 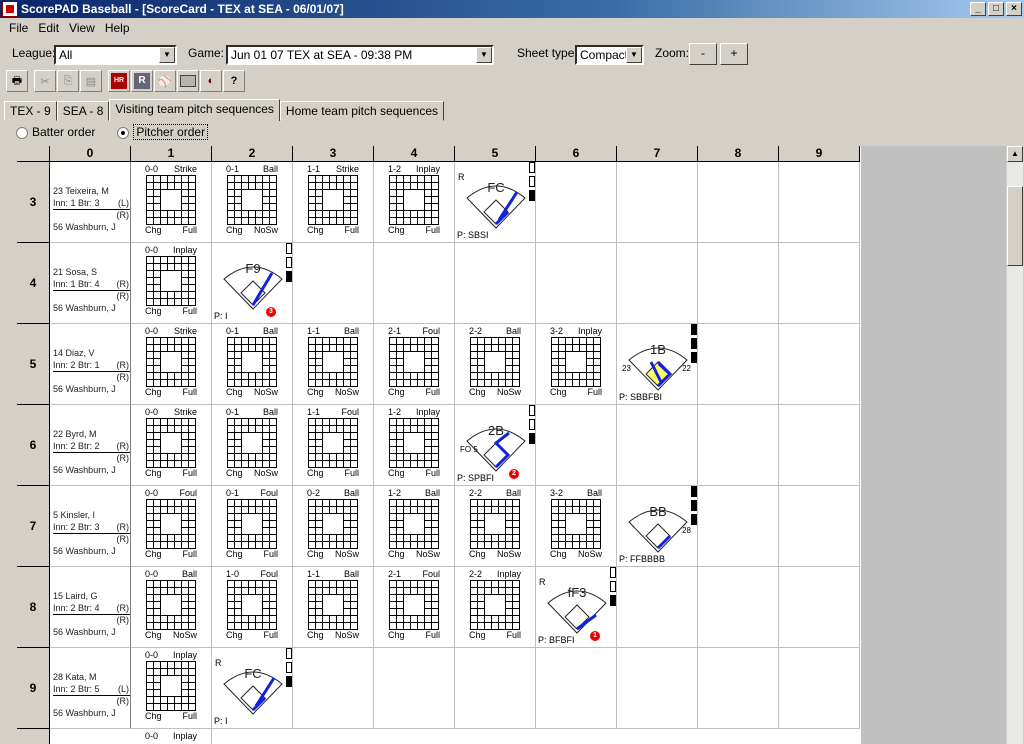 I want to click on play-cell: F9 P: I 3, so click(x=252, y=283).